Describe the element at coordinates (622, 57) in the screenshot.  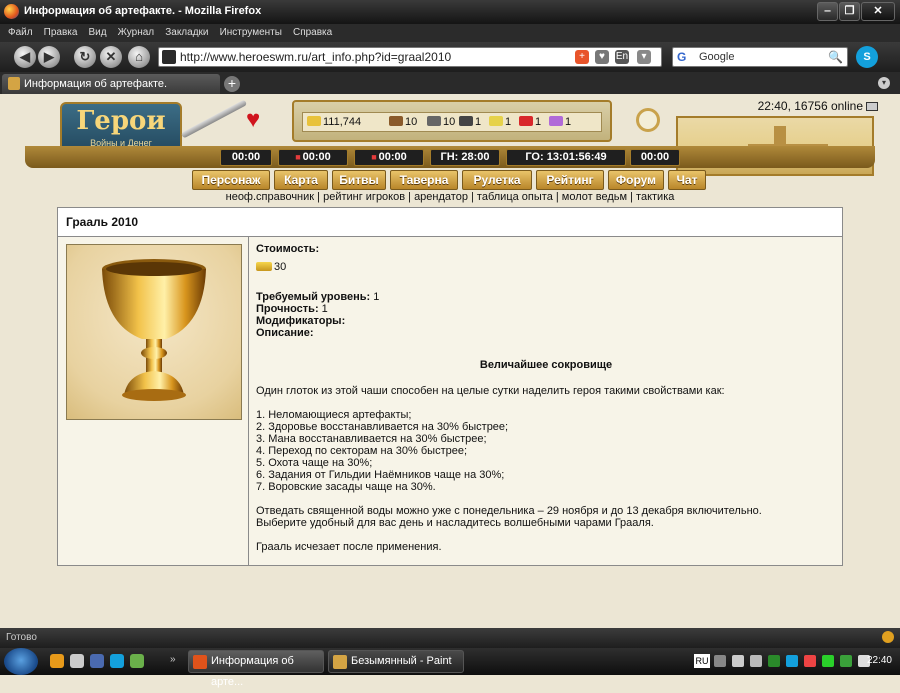
I see `translate-icon: En` at that location.